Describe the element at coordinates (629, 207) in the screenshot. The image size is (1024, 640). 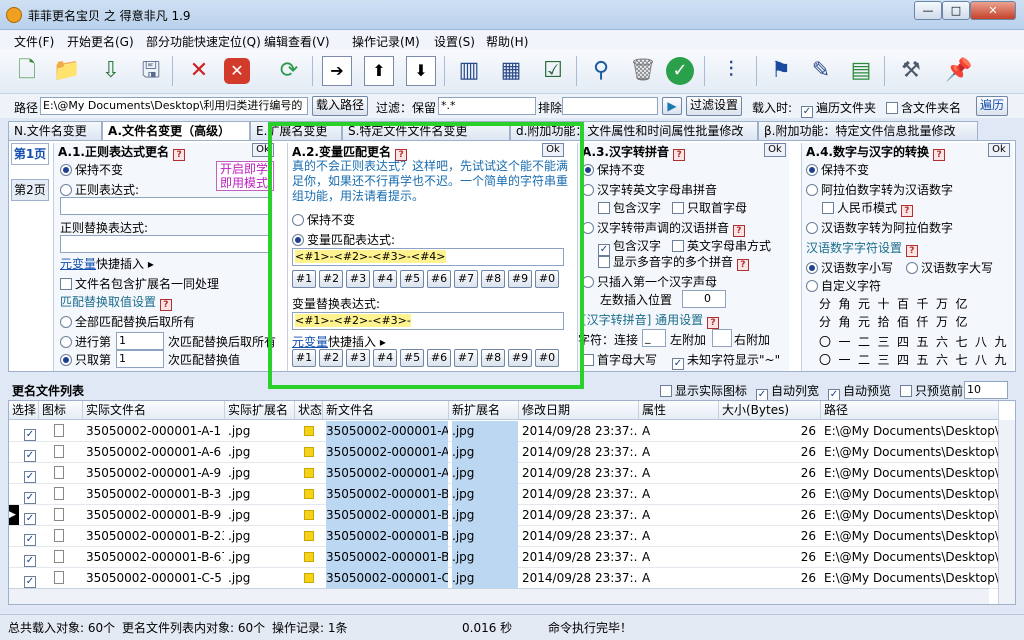
I see `a3-include-hanzi-checkbox: 包含汉字` at that location.